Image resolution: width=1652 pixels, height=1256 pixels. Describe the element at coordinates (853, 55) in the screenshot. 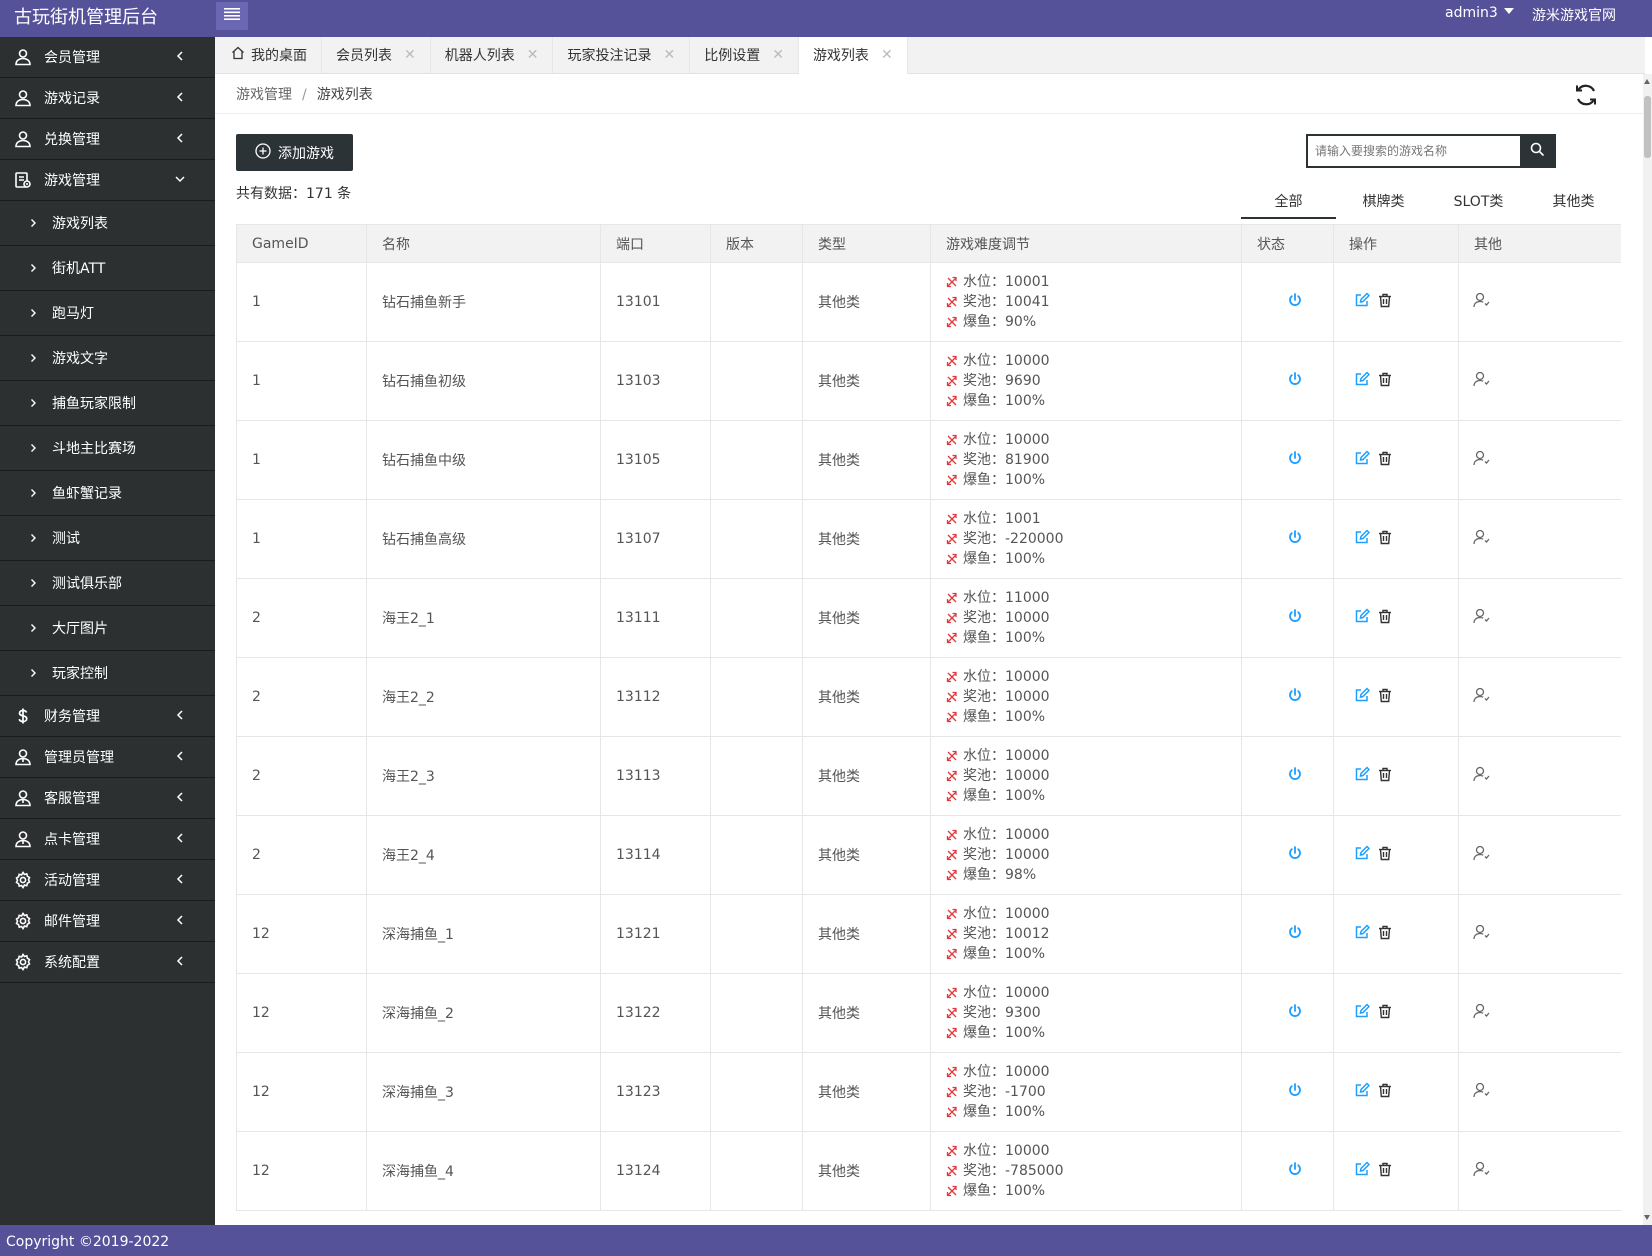

I see `tab-item: 游戏列表 ✕` at that location.